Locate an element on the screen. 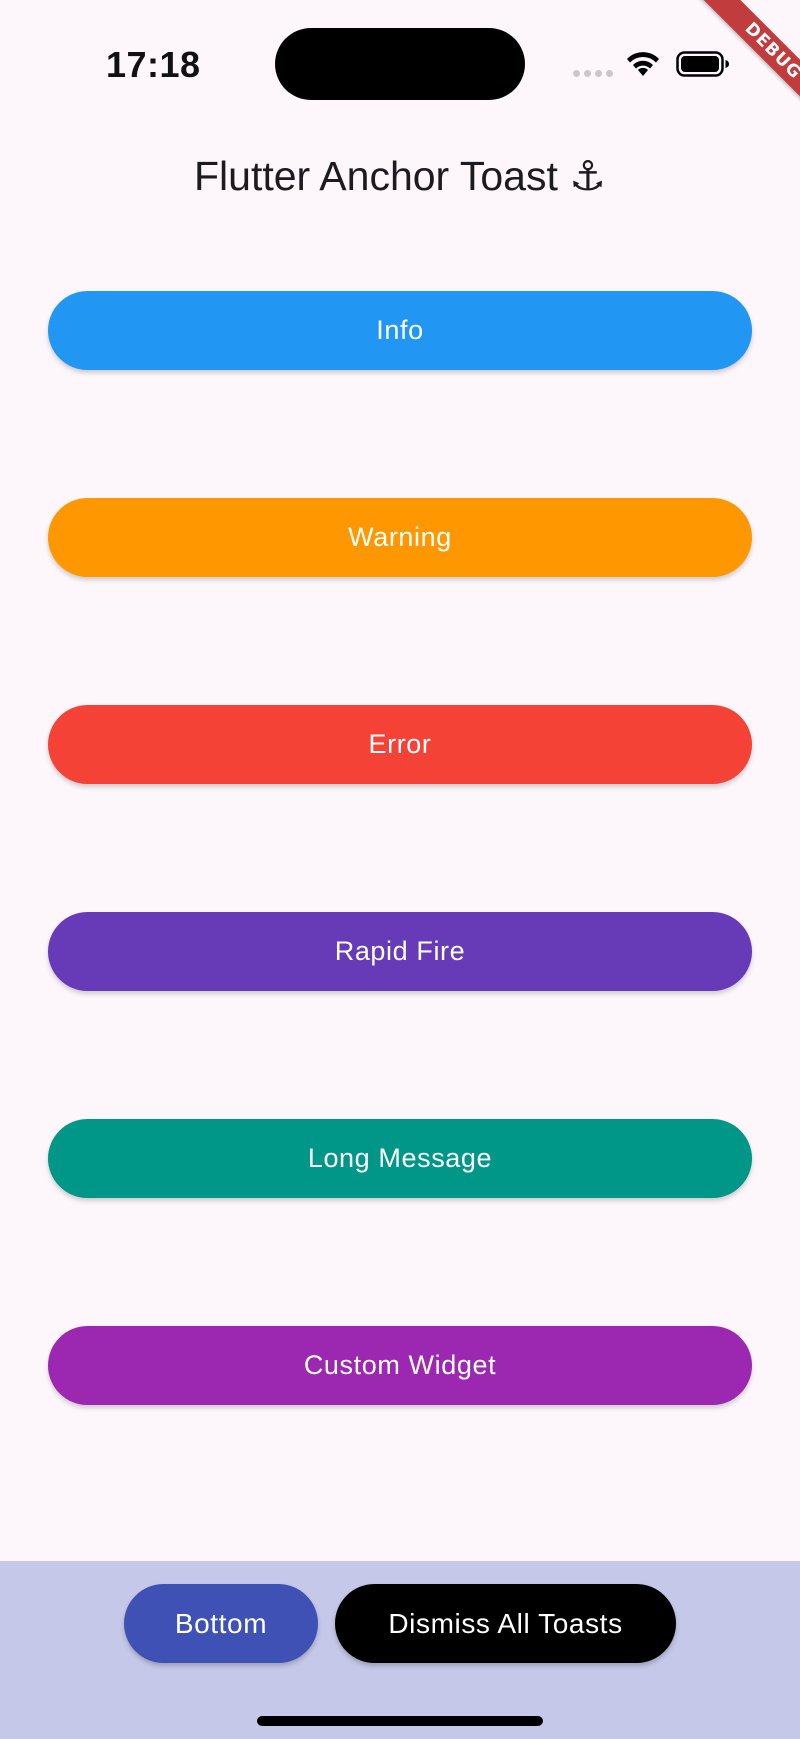 Image resolution: width=800 pixels, height=1739 pixels. home-indicator is located at coordinates (400, 1721).